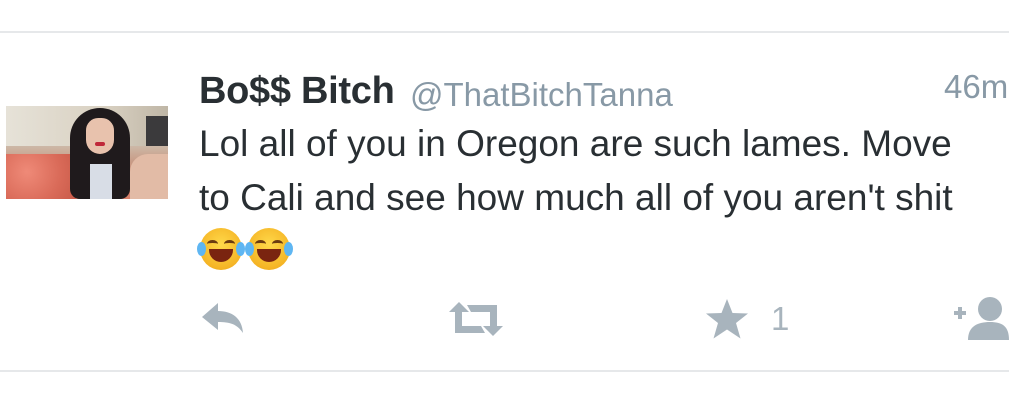 The width and height of the screenshot is (1009, 411). I want to click on top-divider, so click(504, 32).